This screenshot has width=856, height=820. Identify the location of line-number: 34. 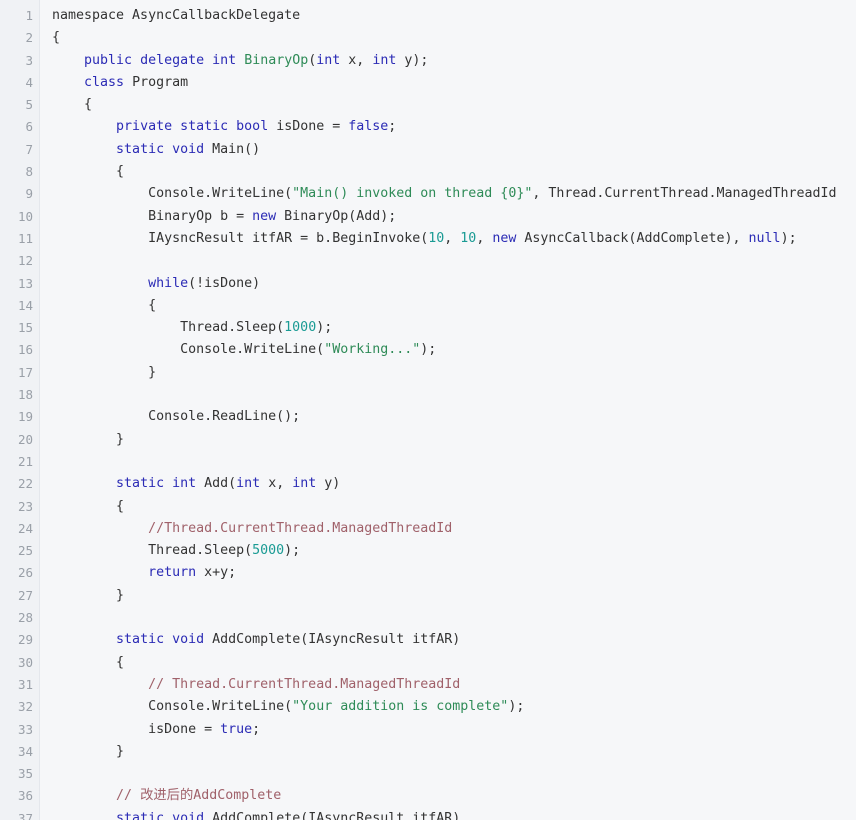
(25, 751).